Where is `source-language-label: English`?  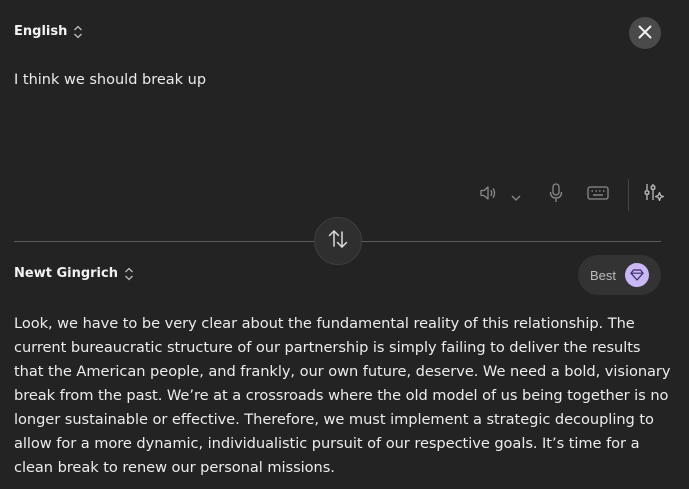 source-language-label: English is located at coordinates (41, 31).